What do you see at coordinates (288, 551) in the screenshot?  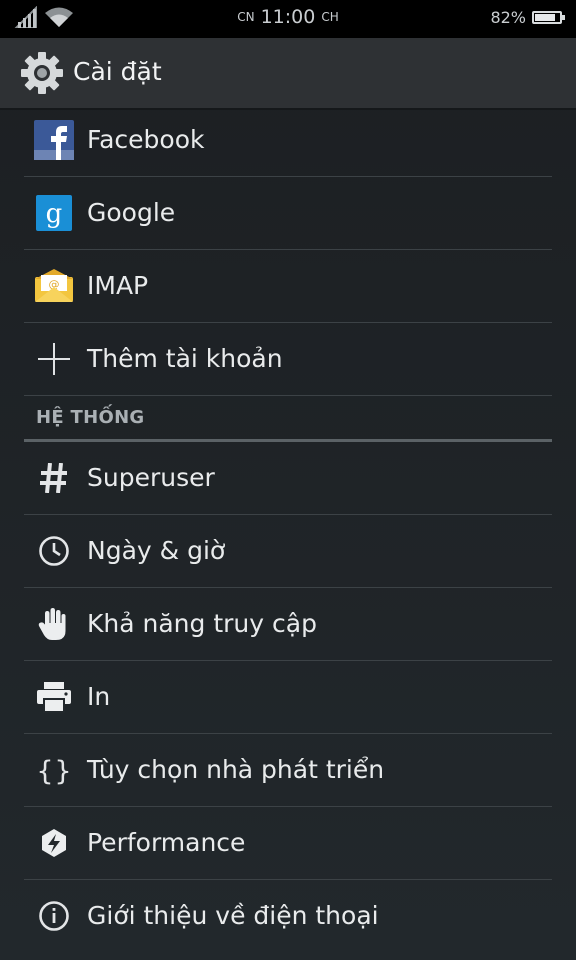 I see `settings-item-date-time: Ngày & giờ` at bounding box center [288, 551].